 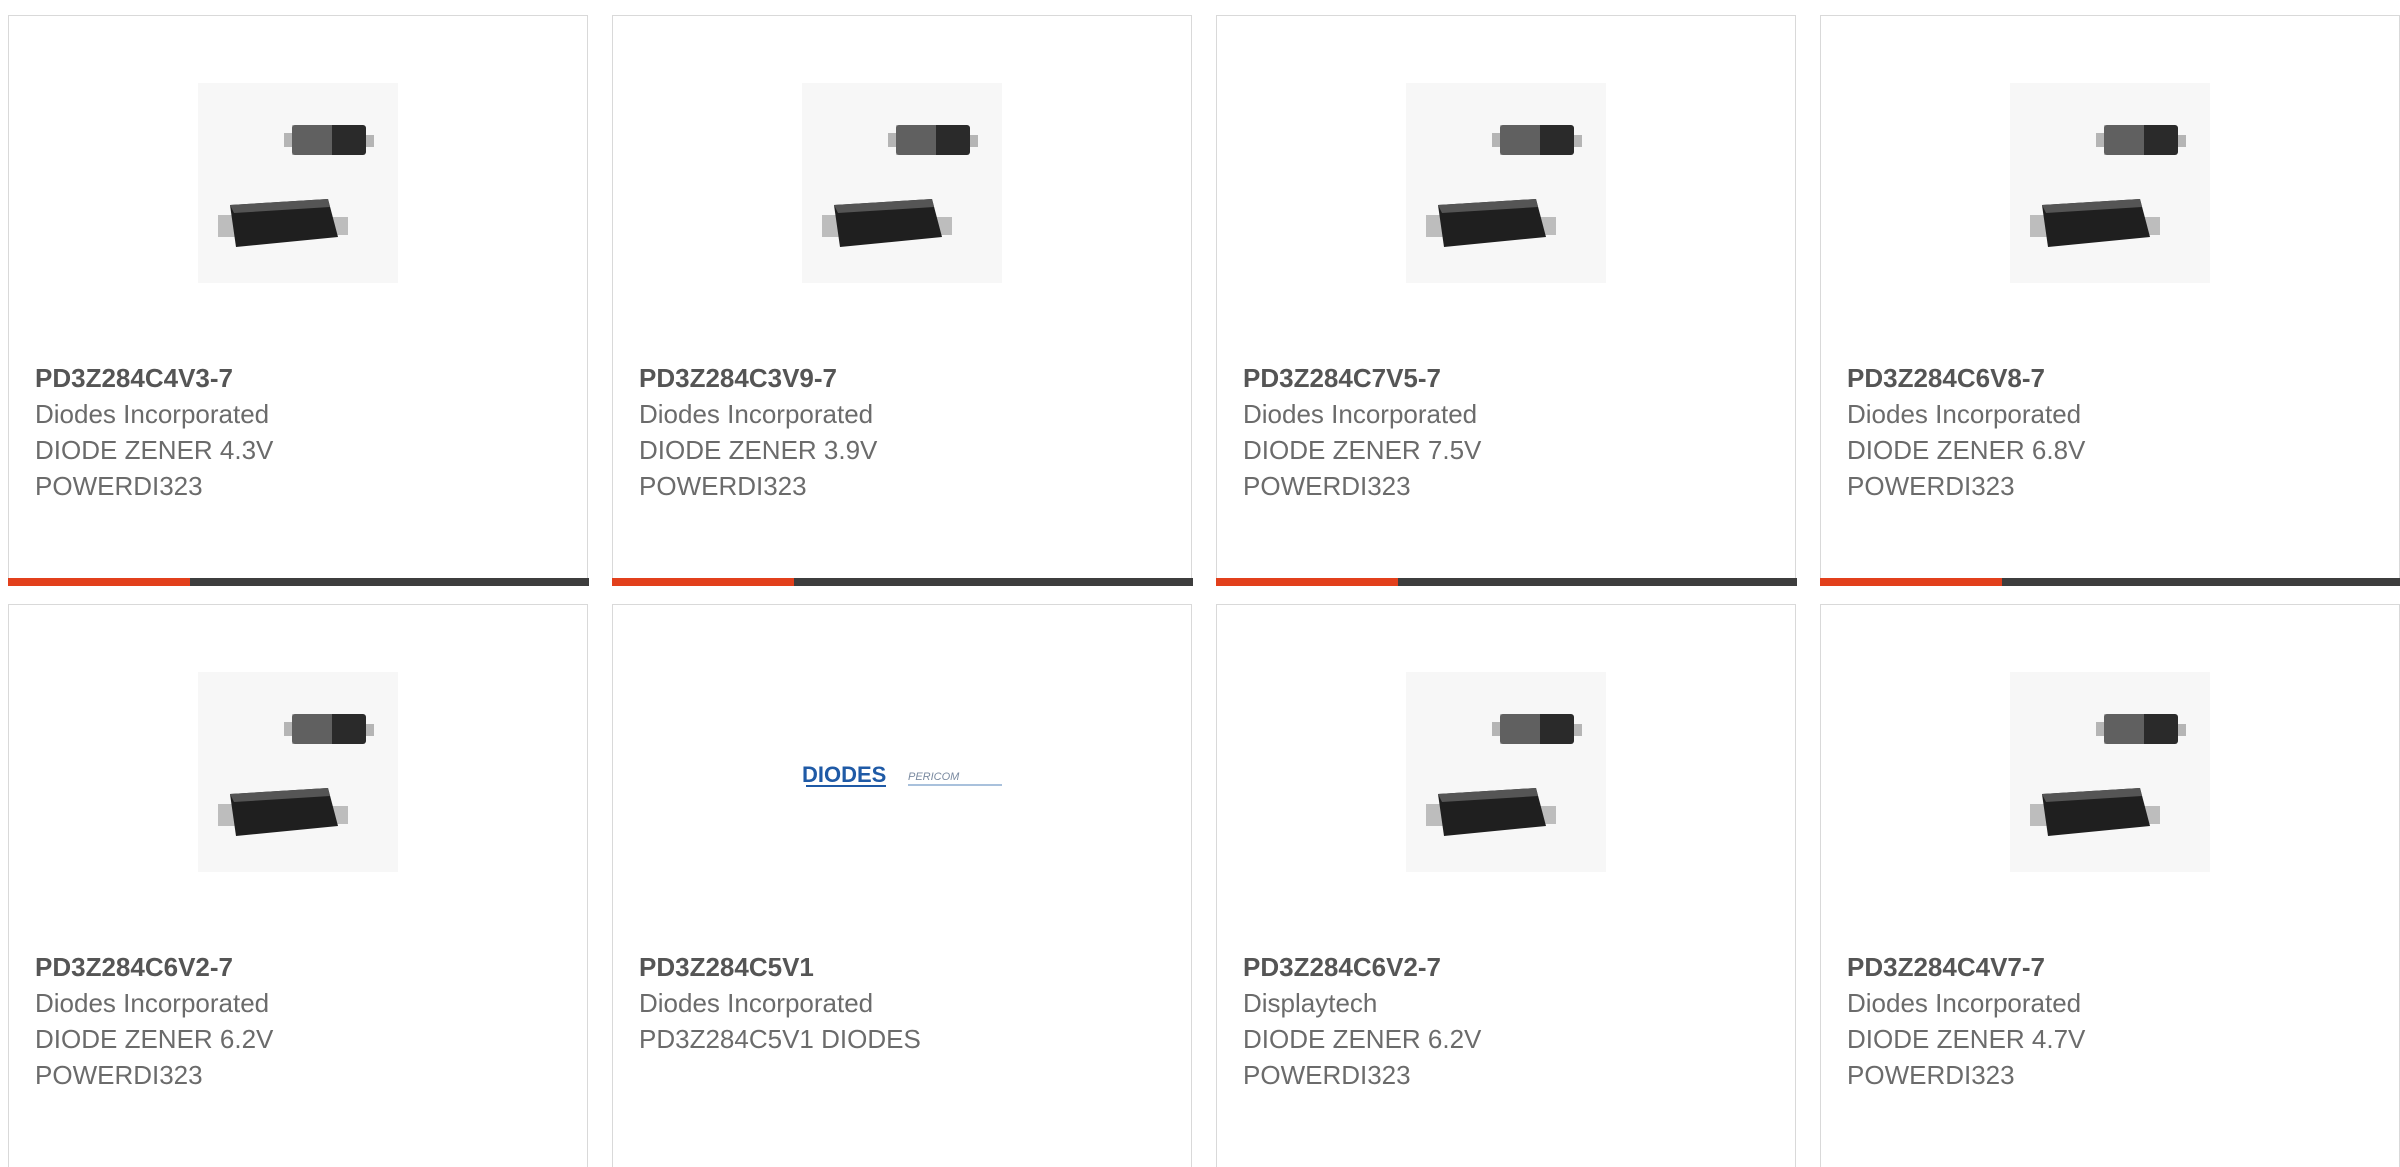 What do you see at coordinates (934, 777) in the screenshot?
I see `logo-pericom-text: PERICOM` at bounding box center [934, 777].